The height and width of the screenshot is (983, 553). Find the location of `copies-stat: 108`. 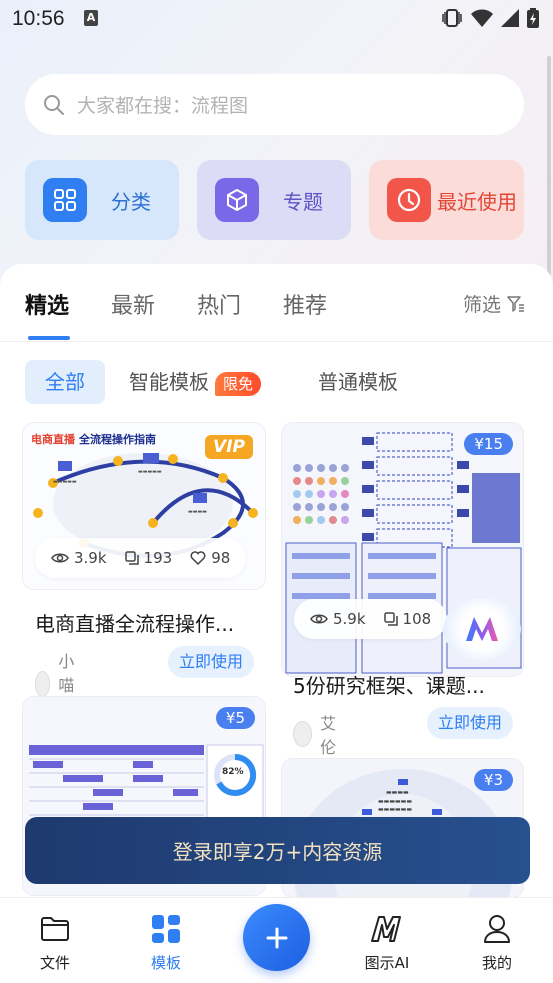

copies-stat: 108 is located at coordinates (407, 619).